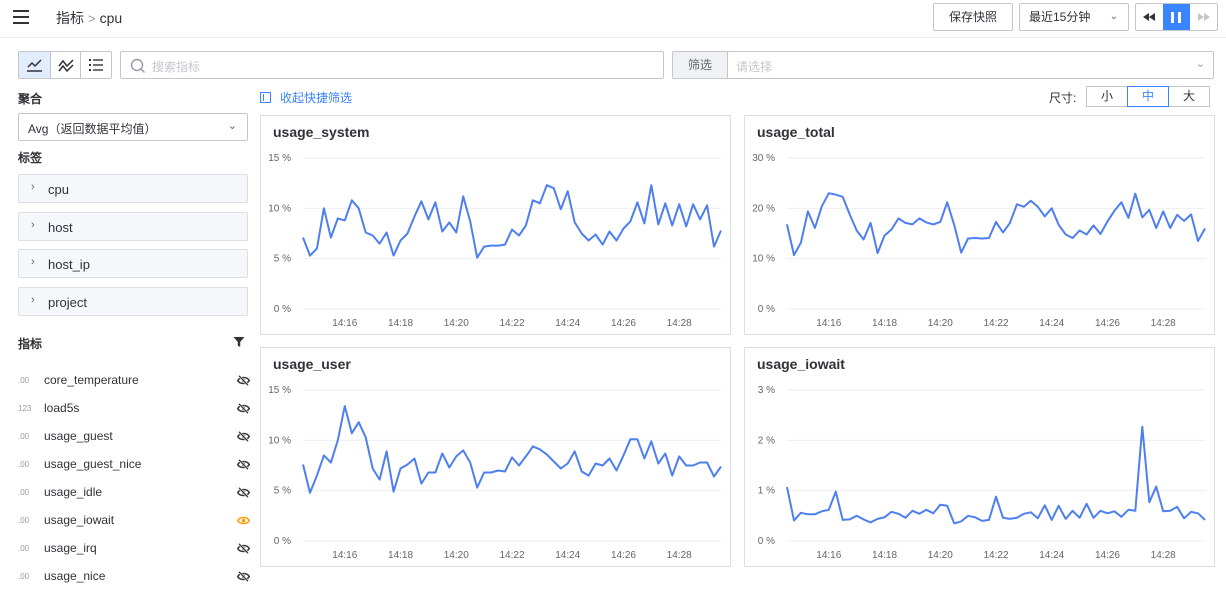  What do you see at coordinates (943, 65) in the screenshot?
I see `filter-select: 筛选 请选择 ⌄` at bounding box center [943, 65].